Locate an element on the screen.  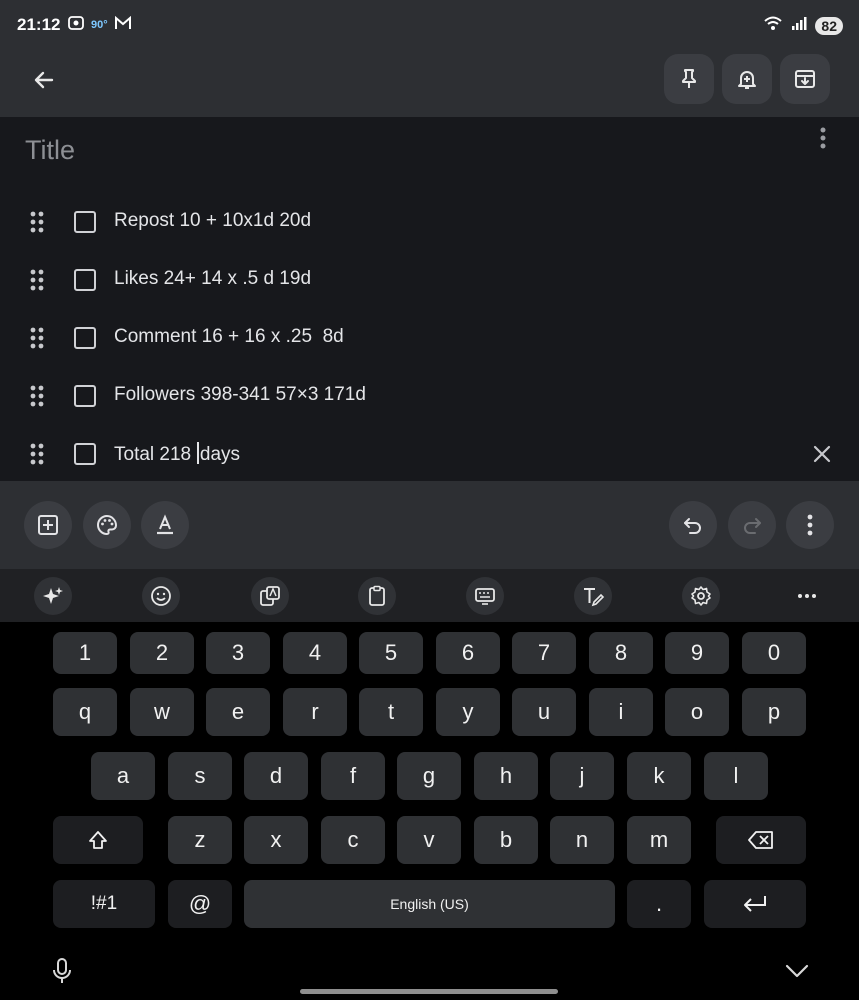
editor-toolbar is located at coordinates (429, 525).